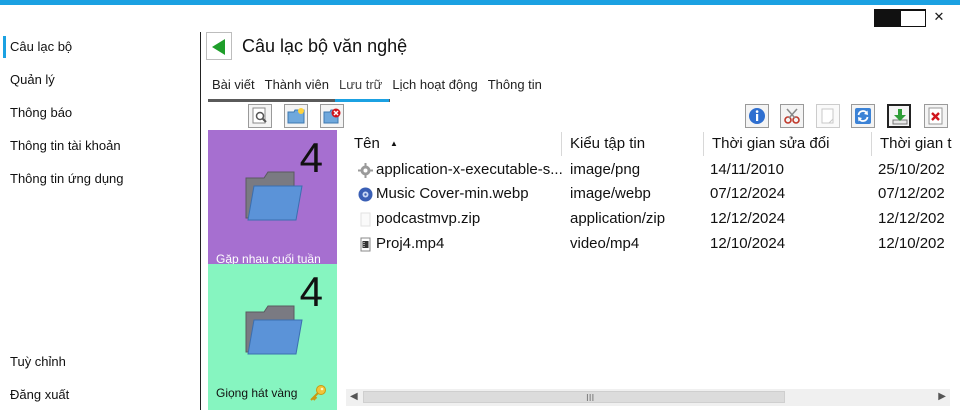 The width and height of the screenshot is (960, 414). What do you see at coordinates (394, 144) in the screenshot?
I see `sort-asc-icon: ▲` at bounding box center [394, 144].